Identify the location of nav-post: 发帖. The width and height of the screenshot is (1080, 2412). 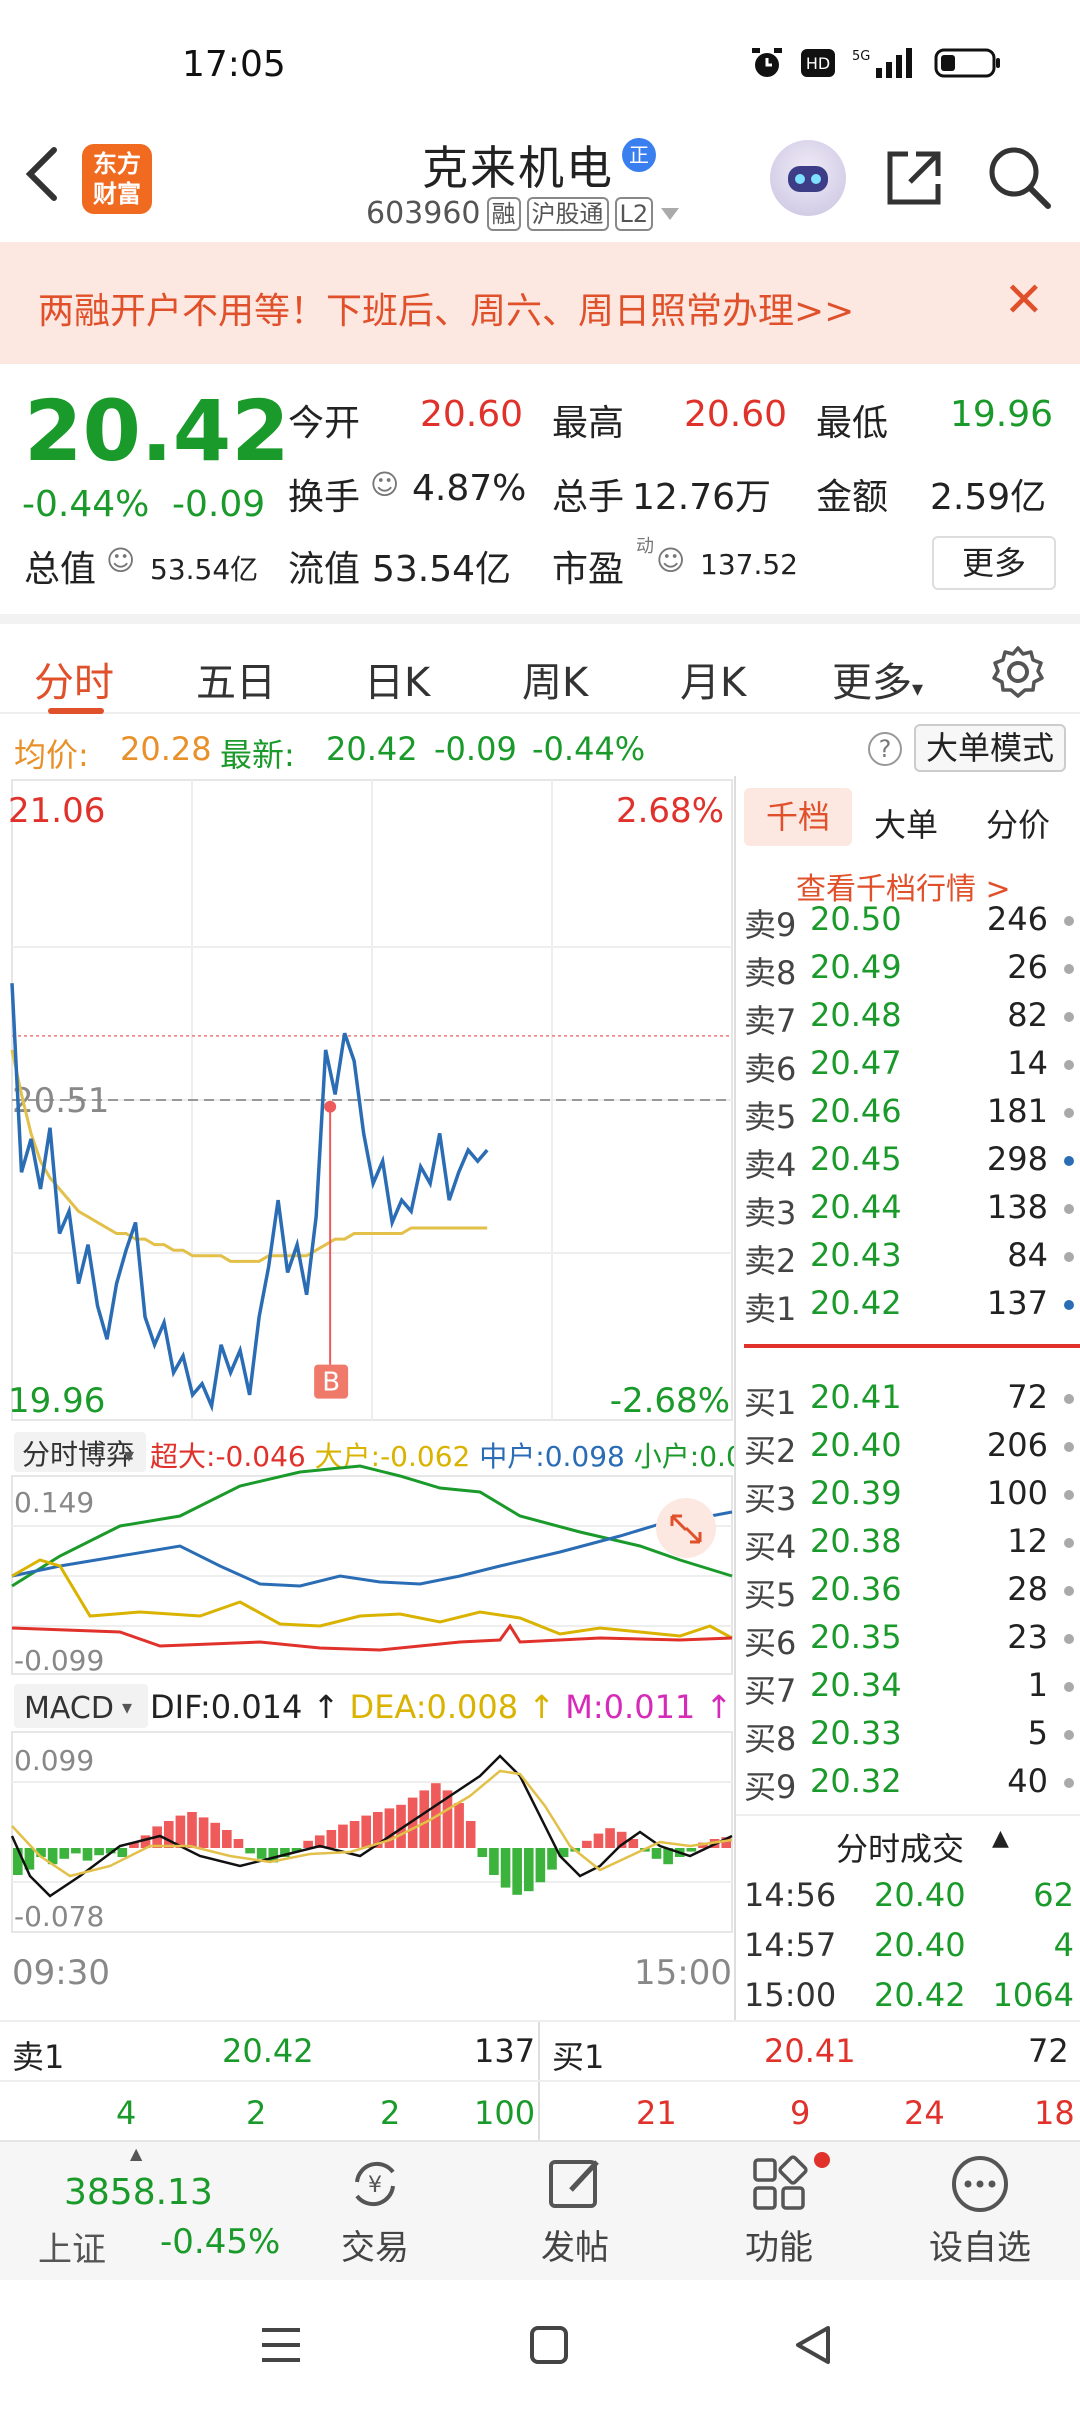
(575, 2212).